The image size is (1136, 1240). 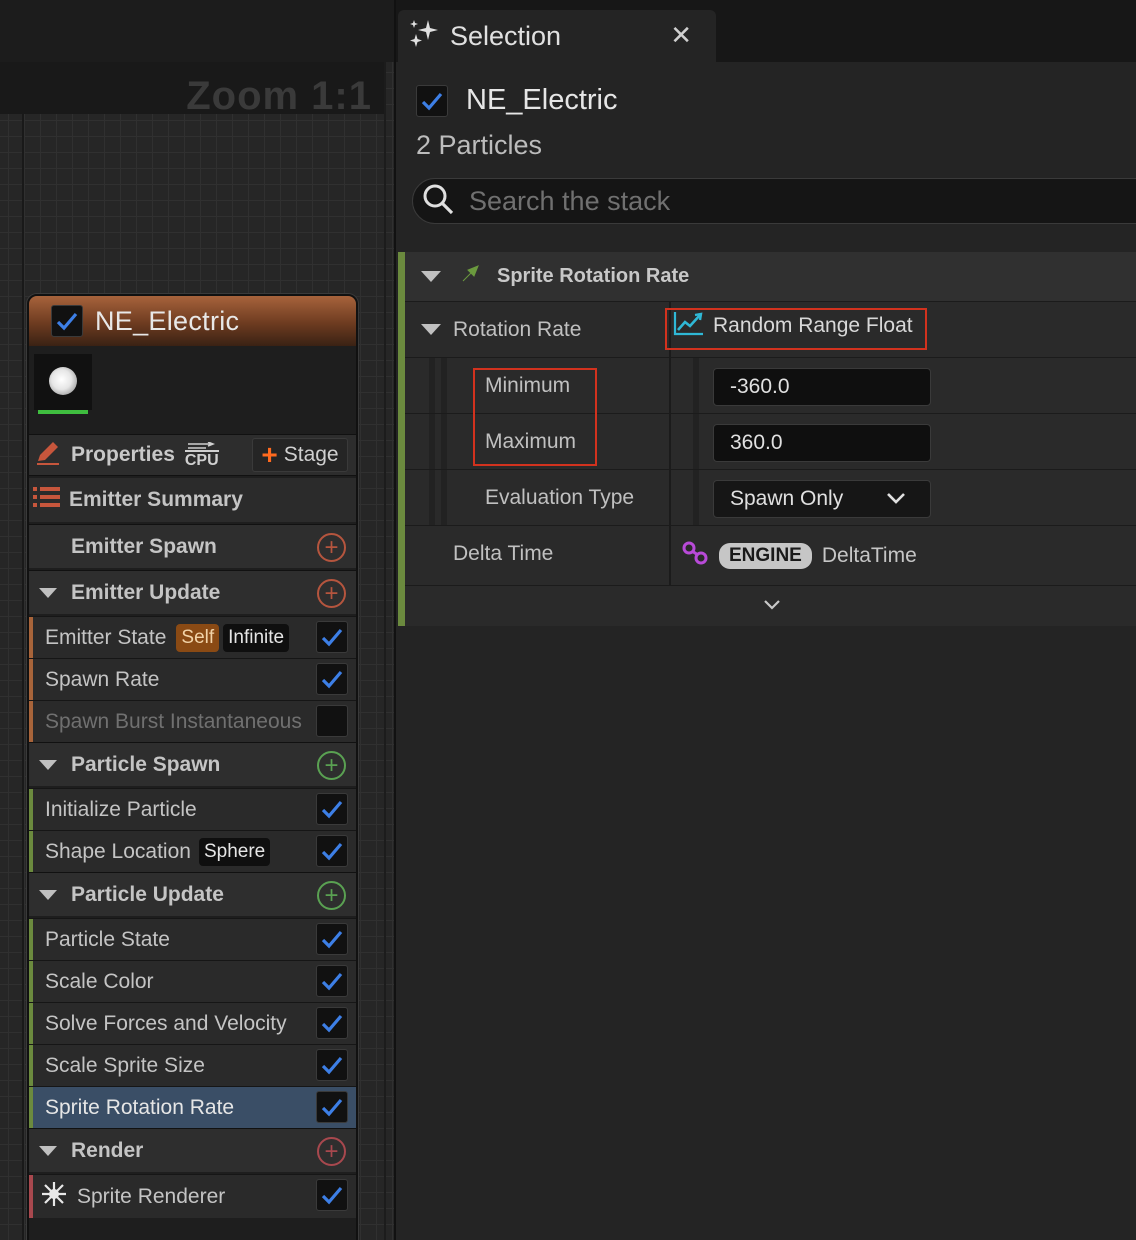 What do you see at coordinates (151, 1196) in the screenshot?
I see `module-label: Sprite Renderer` at bounding box center [151, 1196].